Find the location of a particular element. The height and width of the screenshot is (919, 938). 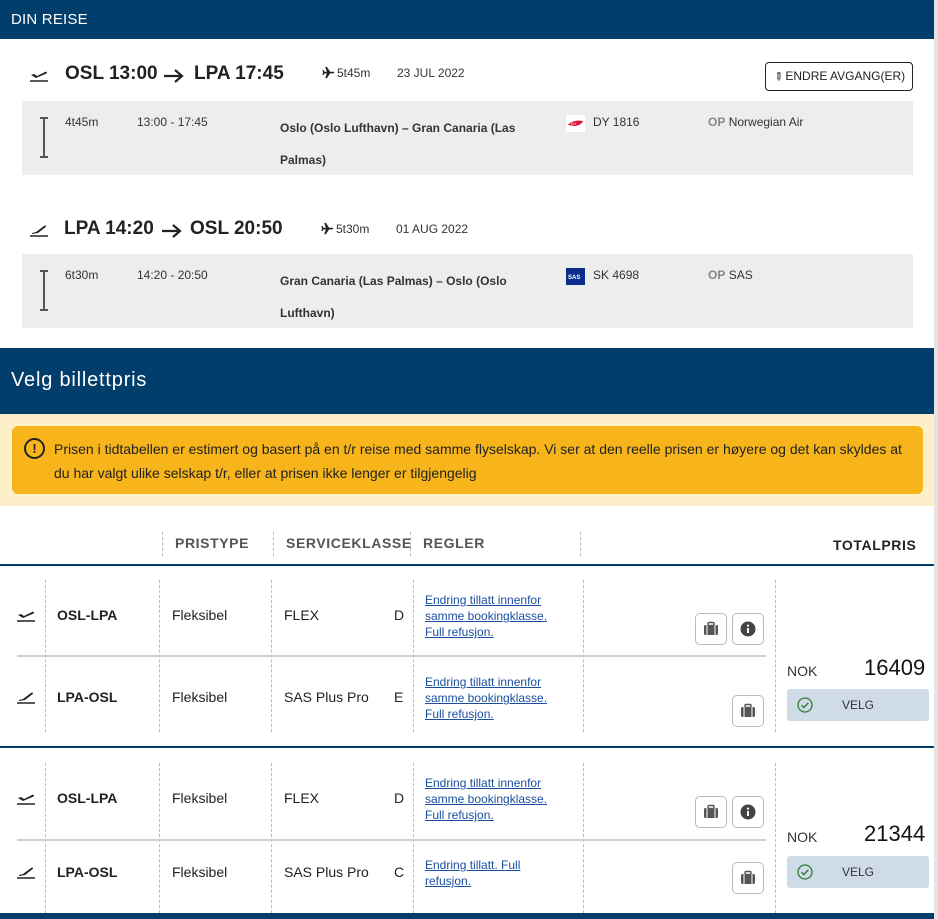

column-totalpris: TOTALPRIS is located at coordinates (875, 545).